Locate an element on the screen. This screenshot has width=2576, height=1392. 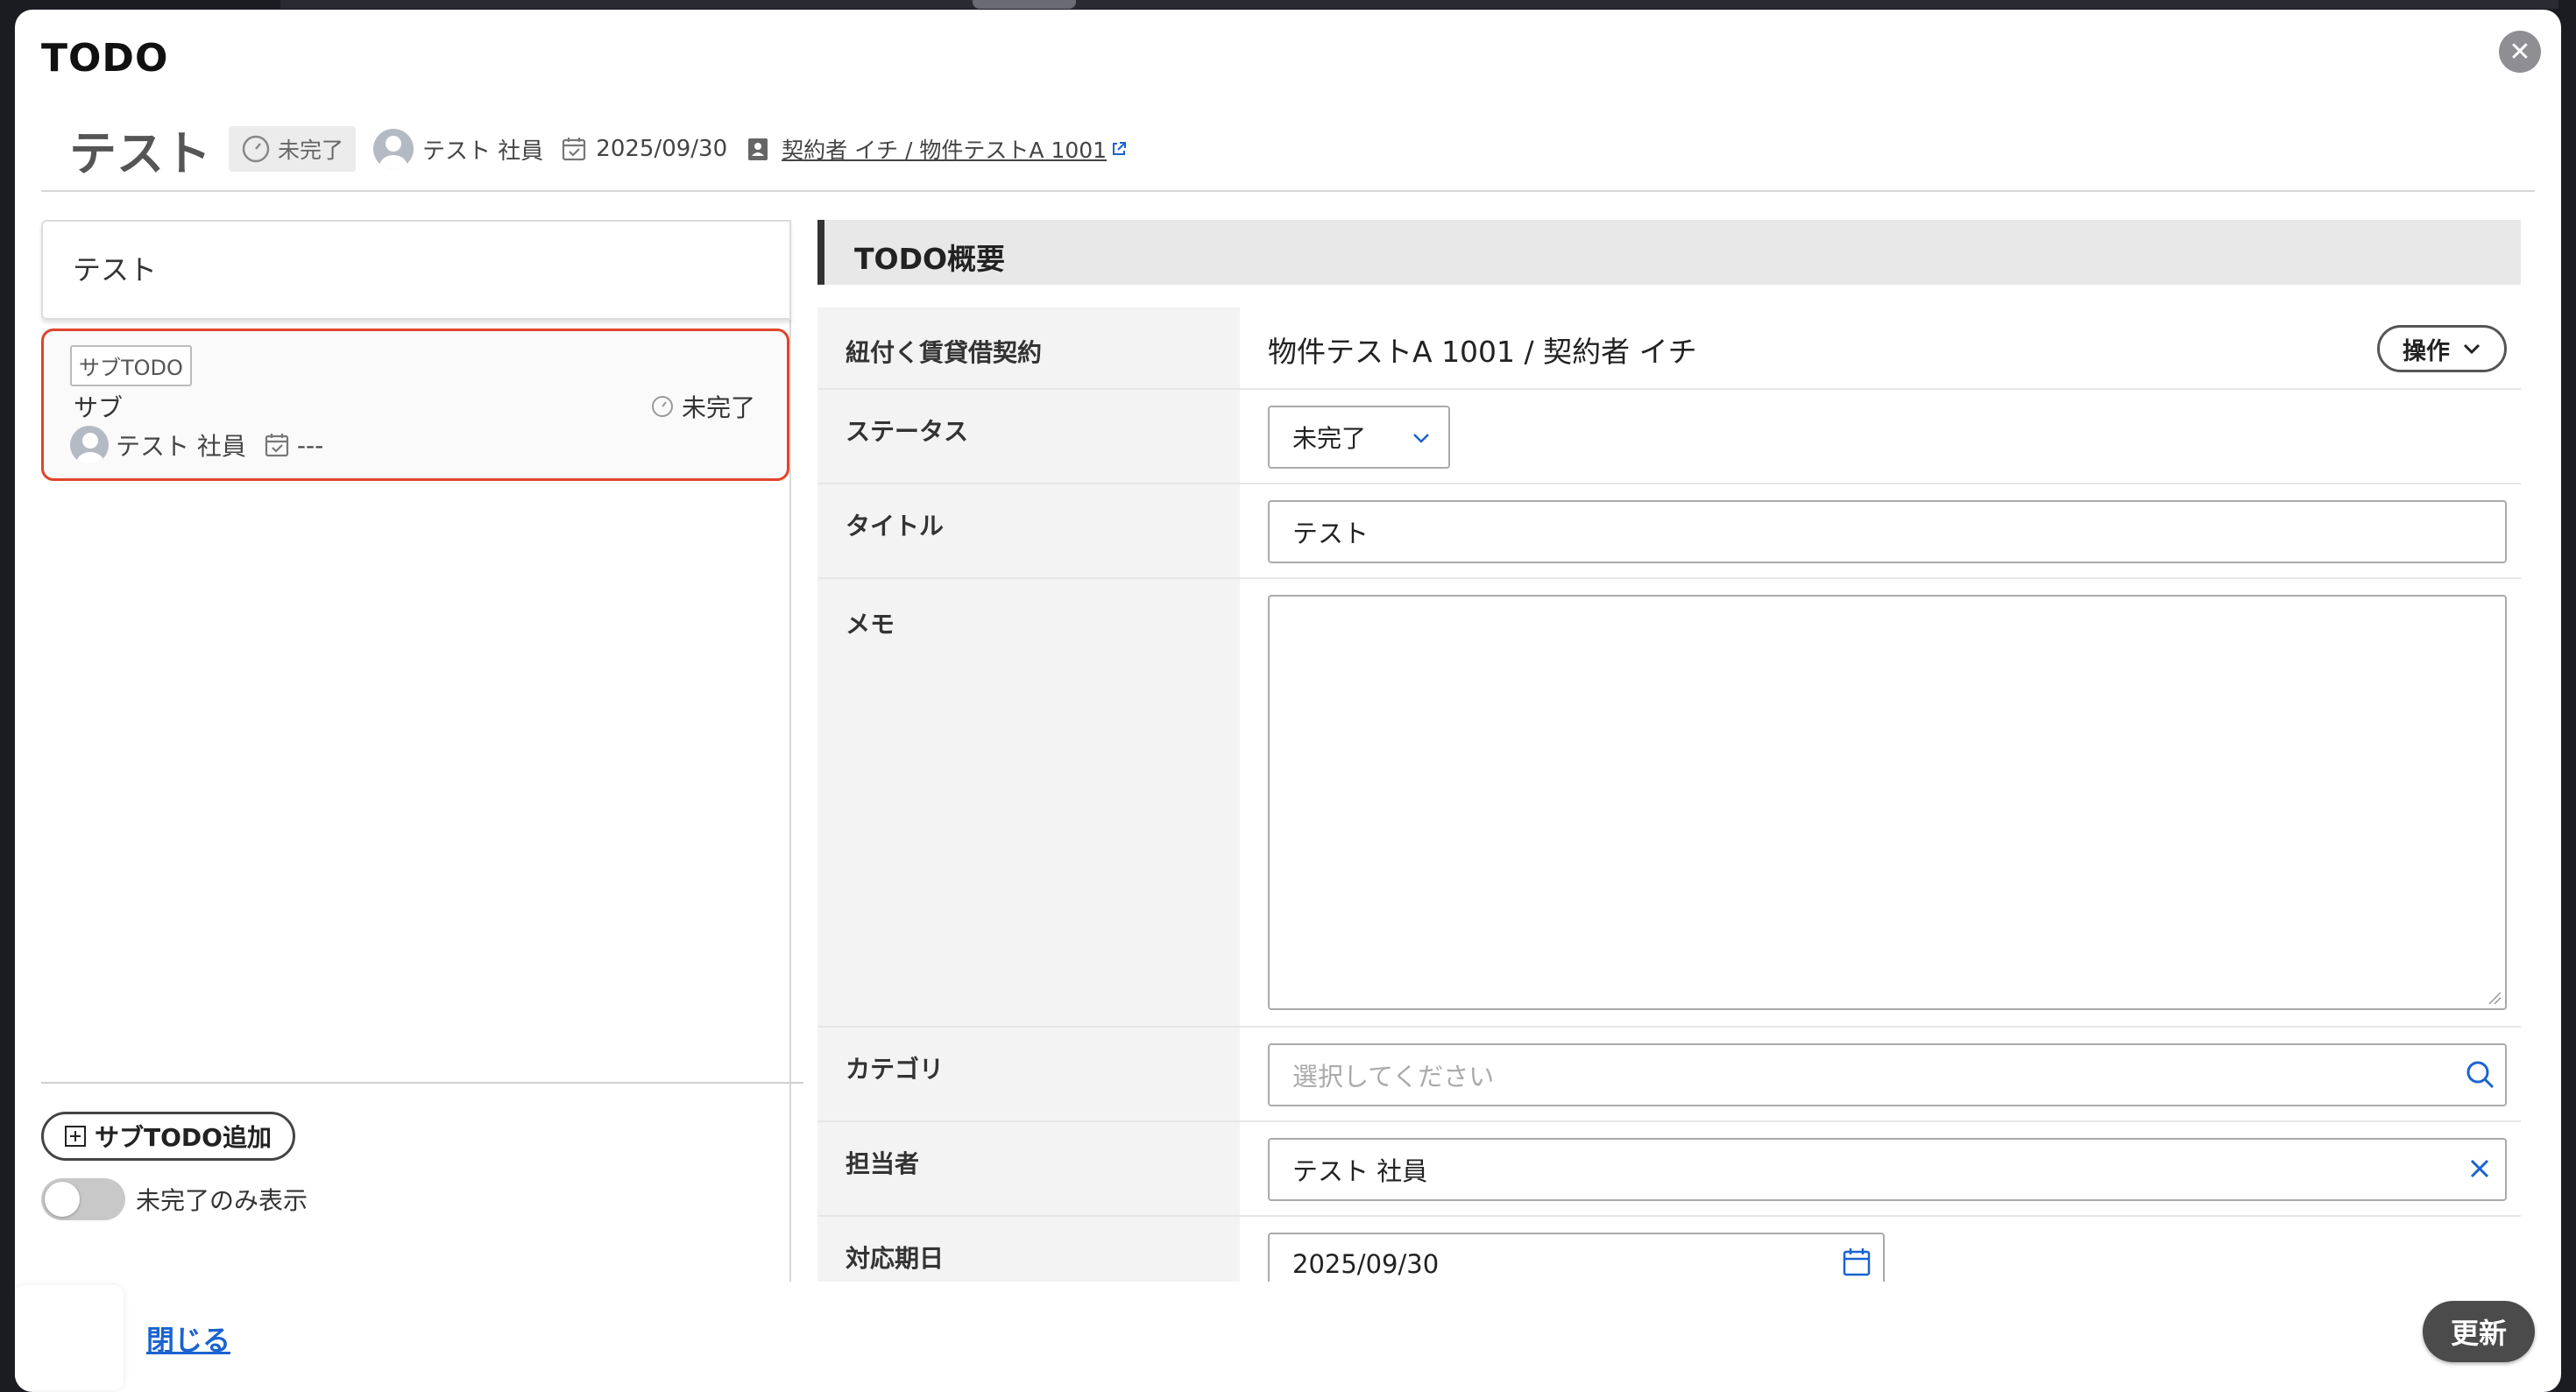
sub-todo-status-label: 未完了 is located at coordinates (718, 408).